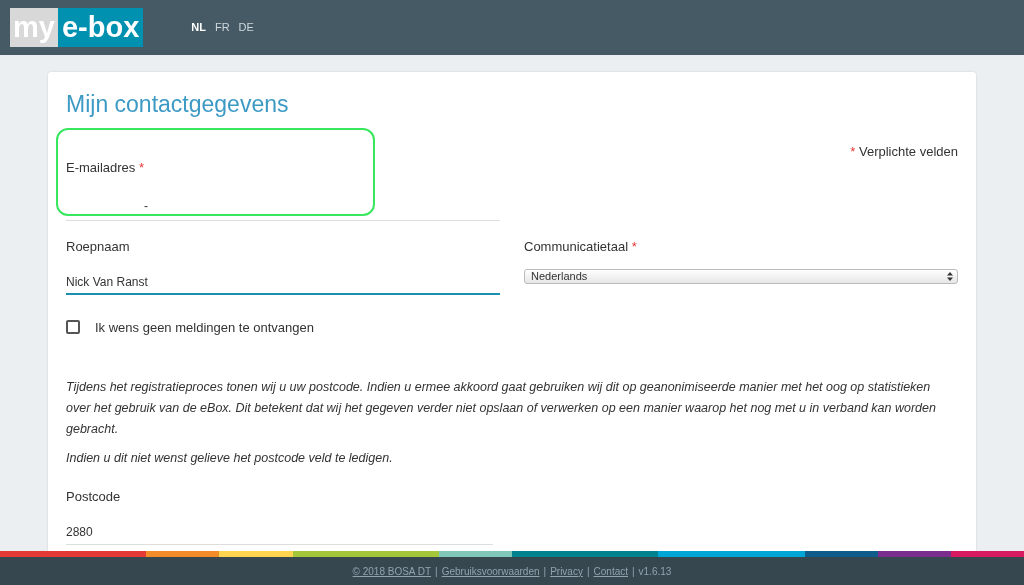 The image size is (1024, 585). I want to click on updown-icon, so click(950, 276).